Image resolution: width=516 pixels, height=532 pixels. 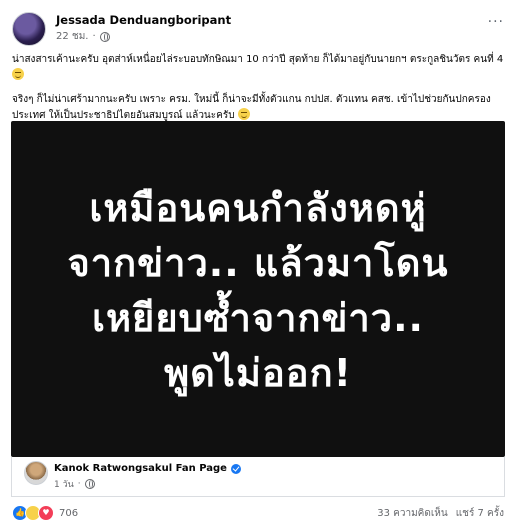 What do you see at coordinates (258, 263) in the screenshot?
I see `quote-line-2: จากข่าว.. แล้วมาโดน` at bounding box center [258, 263].